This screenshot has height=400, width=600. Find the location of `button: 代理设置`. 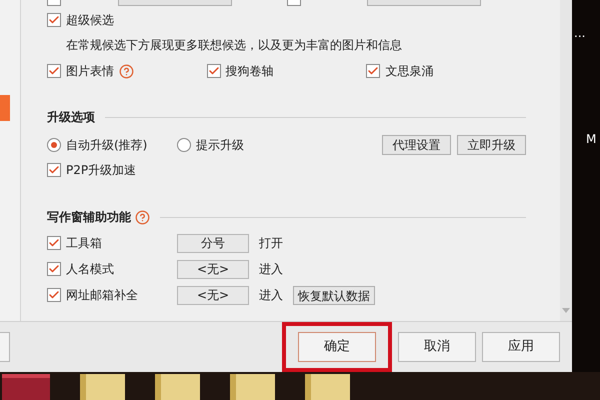

button: 代理设置 is located at coordinates (416, 145).